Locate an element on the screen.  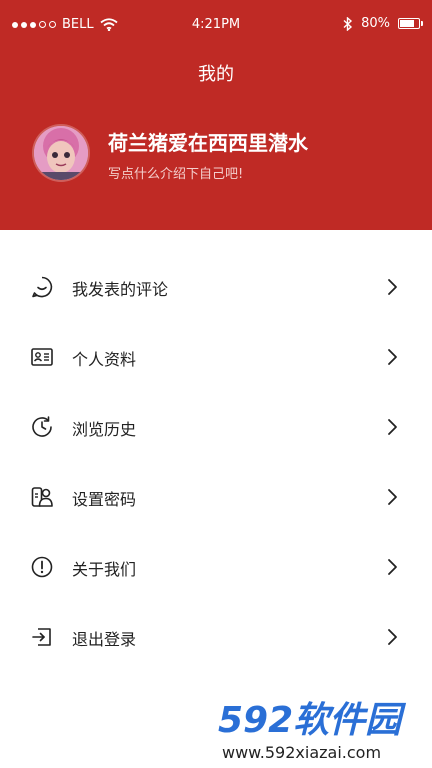
menu-item-about-us: 关于我们 is located at coordinates (216, 567).